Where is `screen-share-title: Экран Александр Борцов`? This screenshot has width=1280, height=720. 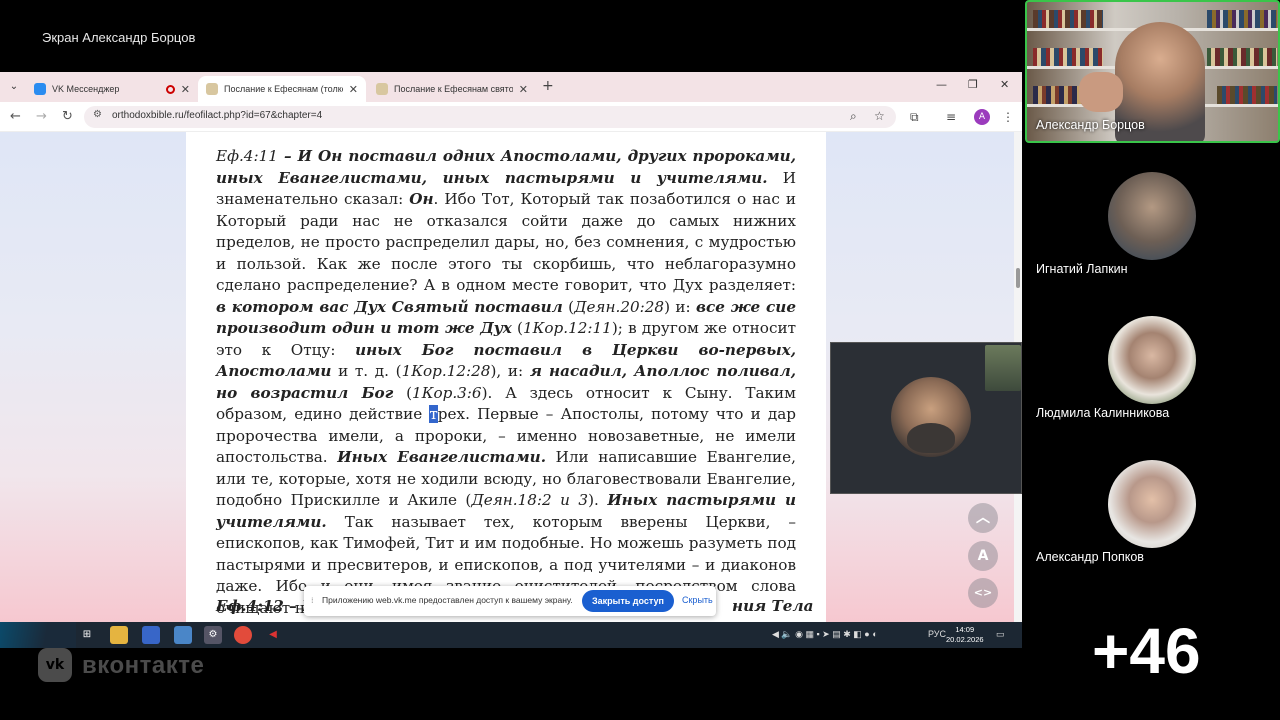
screen-share-title: Экран Александр Борцов is located at coordinates (119, 37).